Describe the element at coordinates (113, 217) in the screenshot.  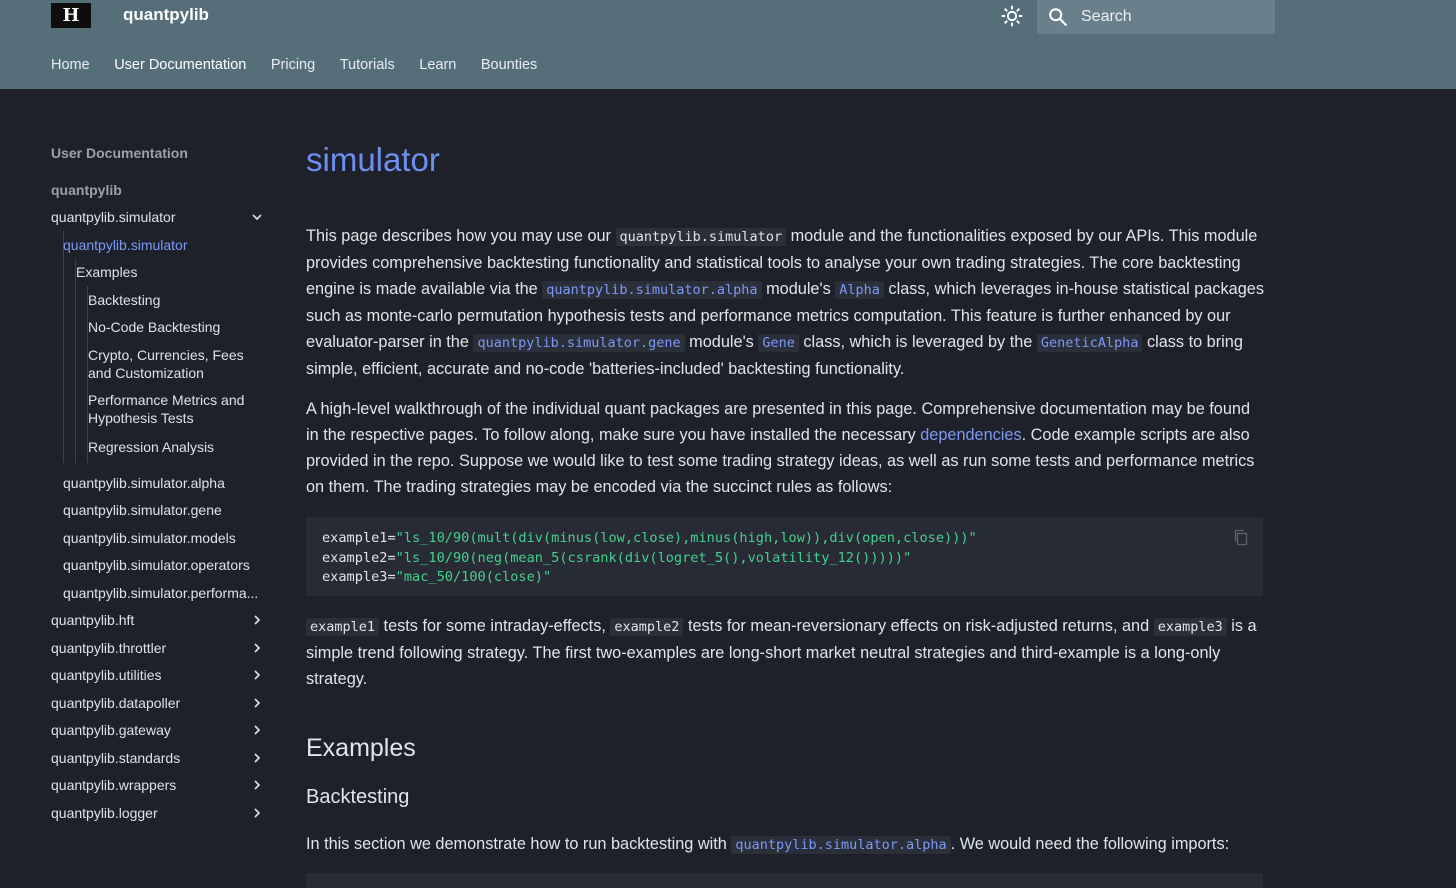
I see `sidebar-item-simulator: quantpylib.simulator` at that location.